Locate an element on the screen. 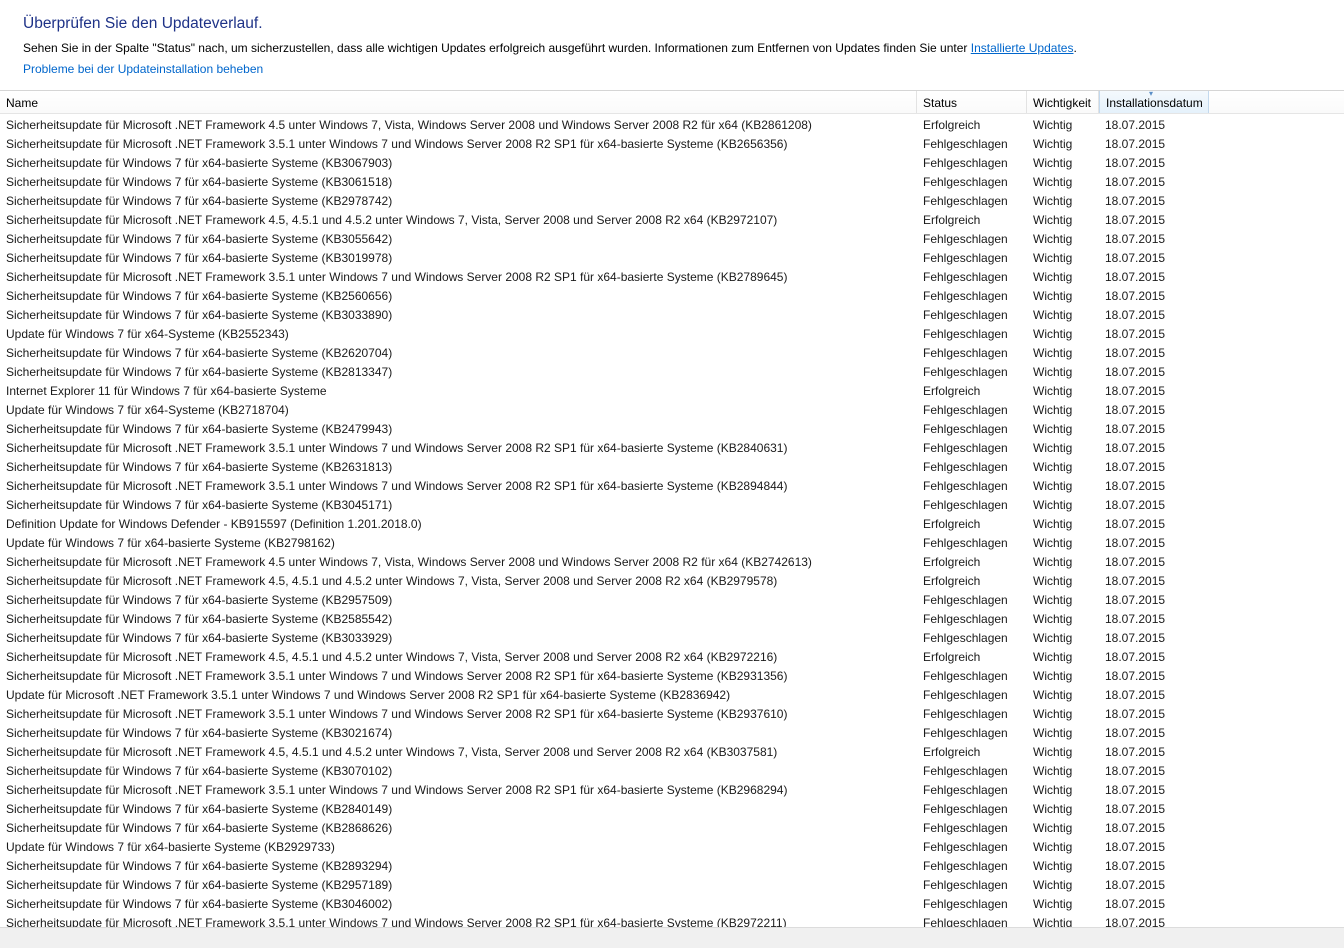 The height and width of the screenshot is (948, 1344). column-header-date: ▾ Installationsdatum is located at coordinates (1154, 102).